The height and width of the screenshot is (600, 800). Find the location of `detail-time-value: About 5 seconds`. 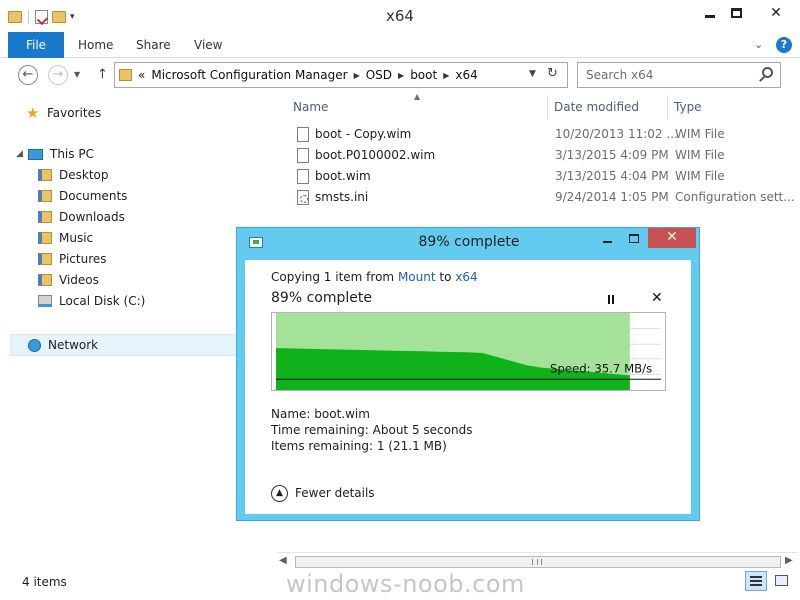

detail-time-value: About 5 seconds is located at coordinates (422, 430).